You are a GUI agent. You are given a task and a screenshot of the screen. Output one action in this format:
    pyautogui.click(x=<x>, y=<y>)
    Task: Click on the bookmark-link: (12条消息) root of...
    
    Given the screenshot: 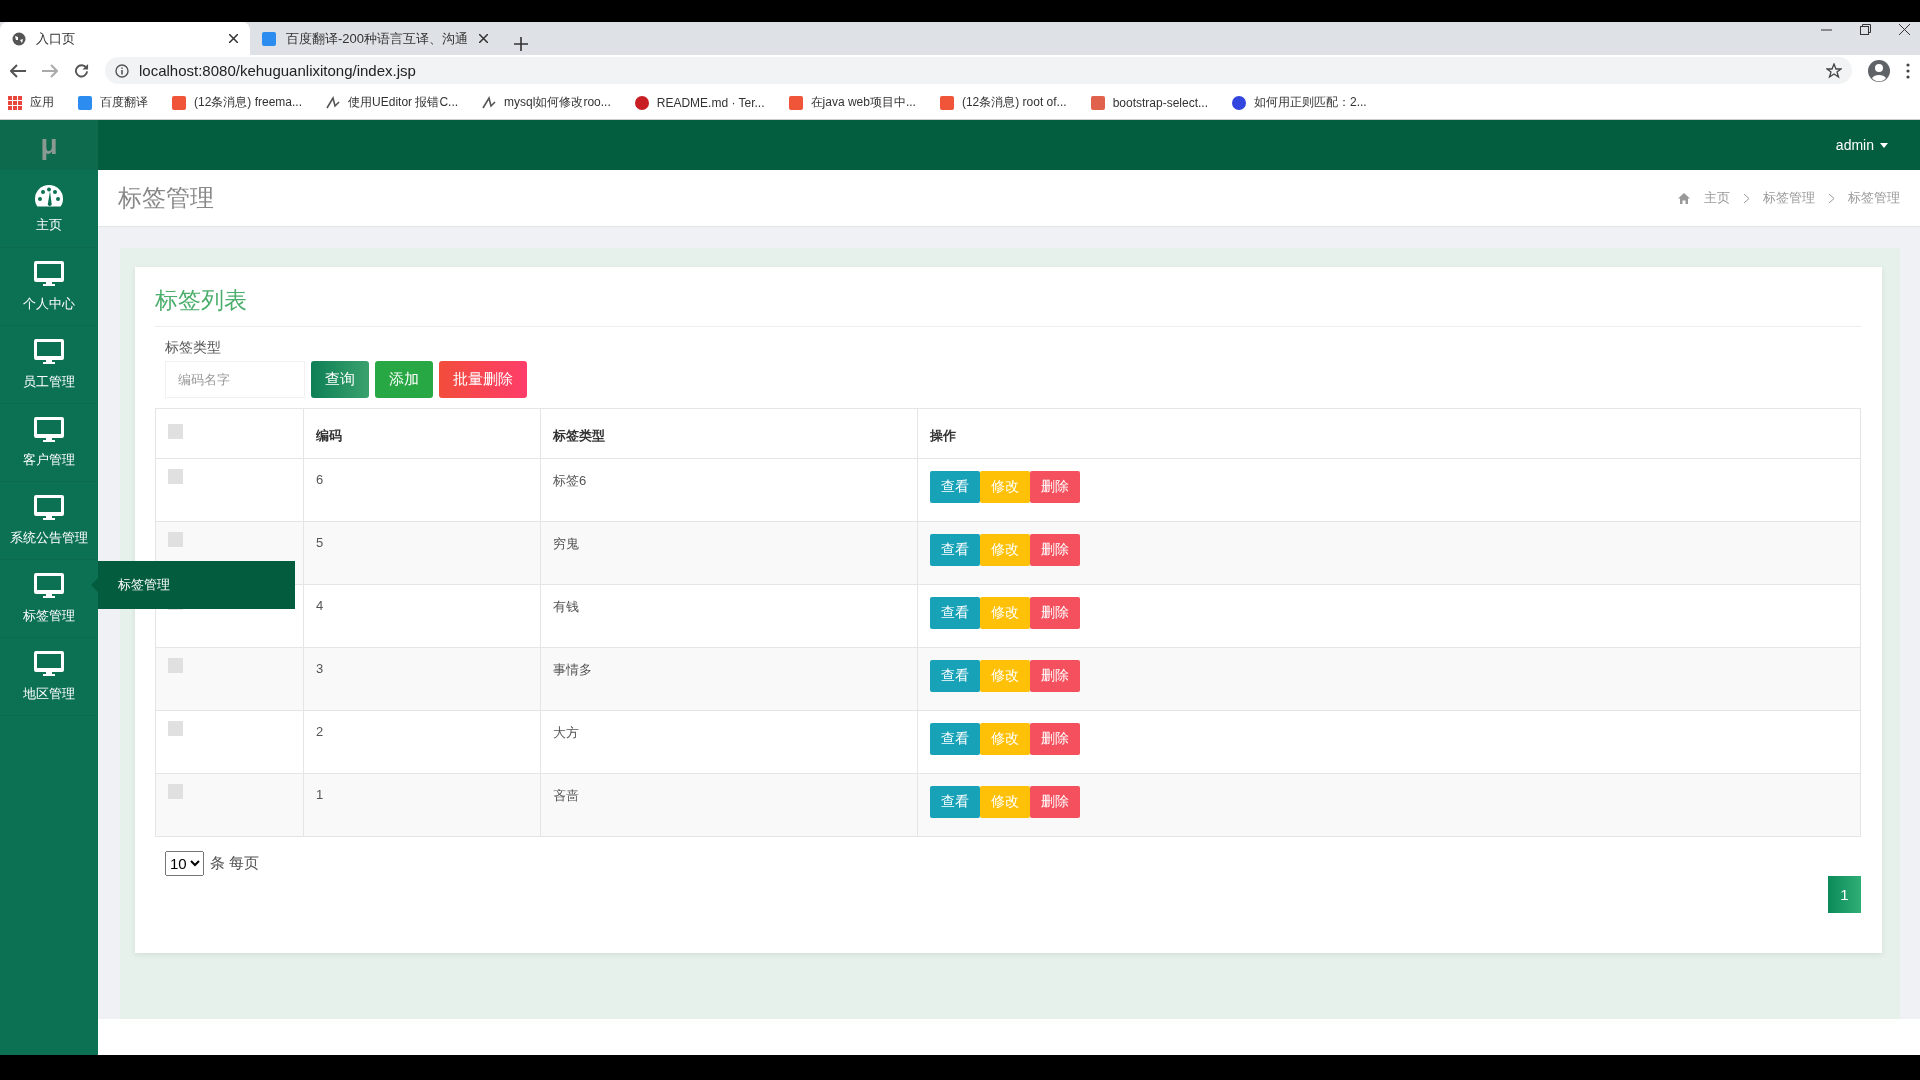 What is the action you would take?
    pyautogui.click(x=1014, y=102)
    